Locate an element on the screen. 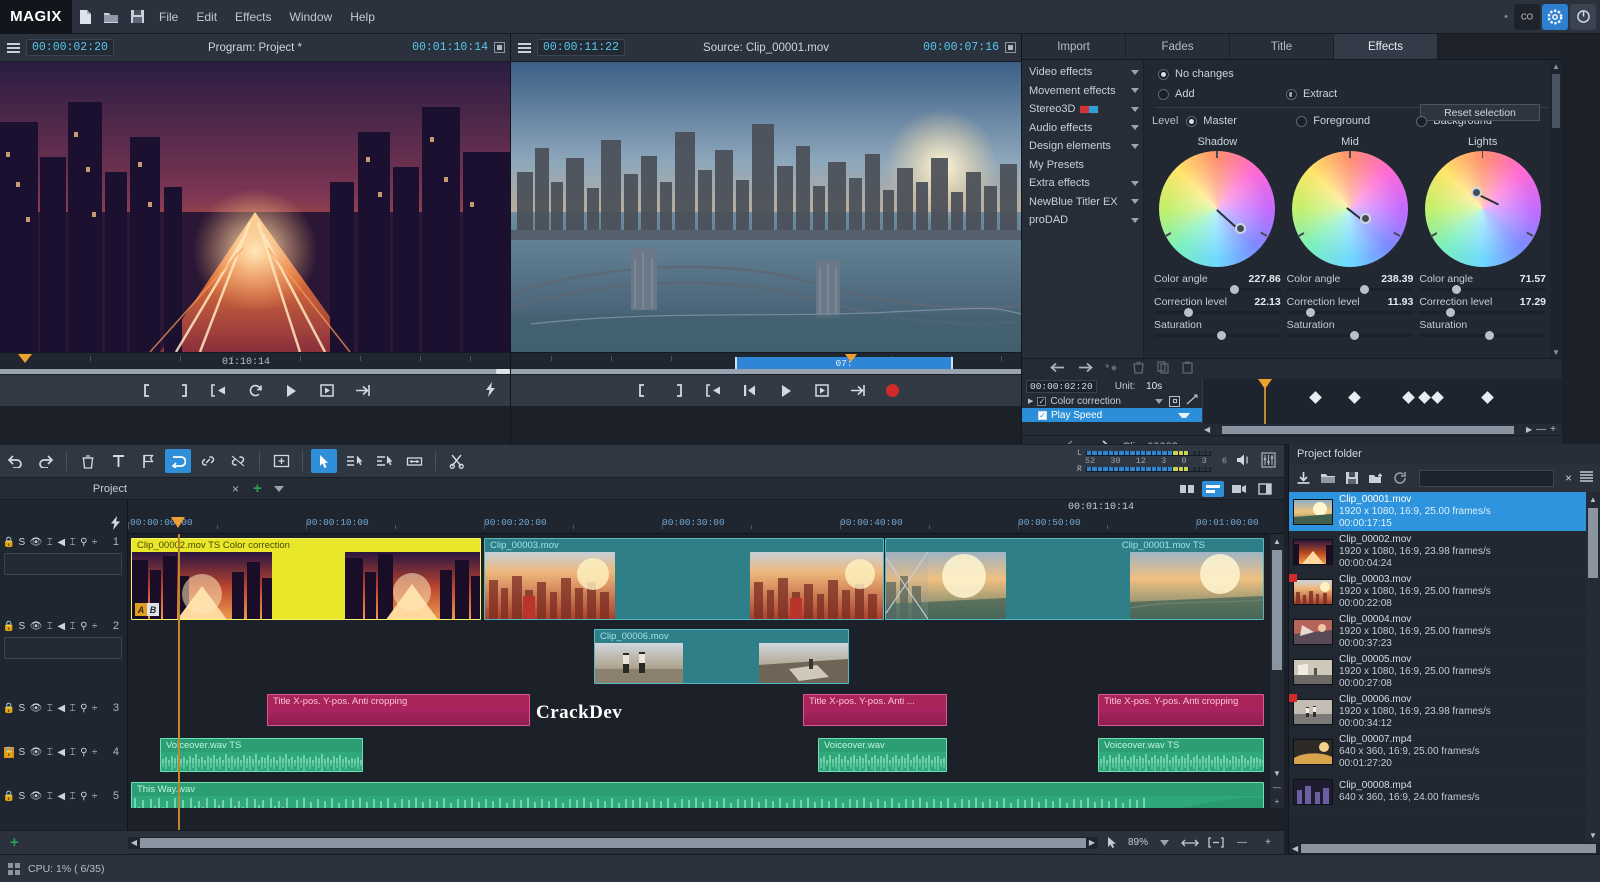 This screenshot has width=1600, height=882. source-maximize-icon is located at coordinates (1010, 47).